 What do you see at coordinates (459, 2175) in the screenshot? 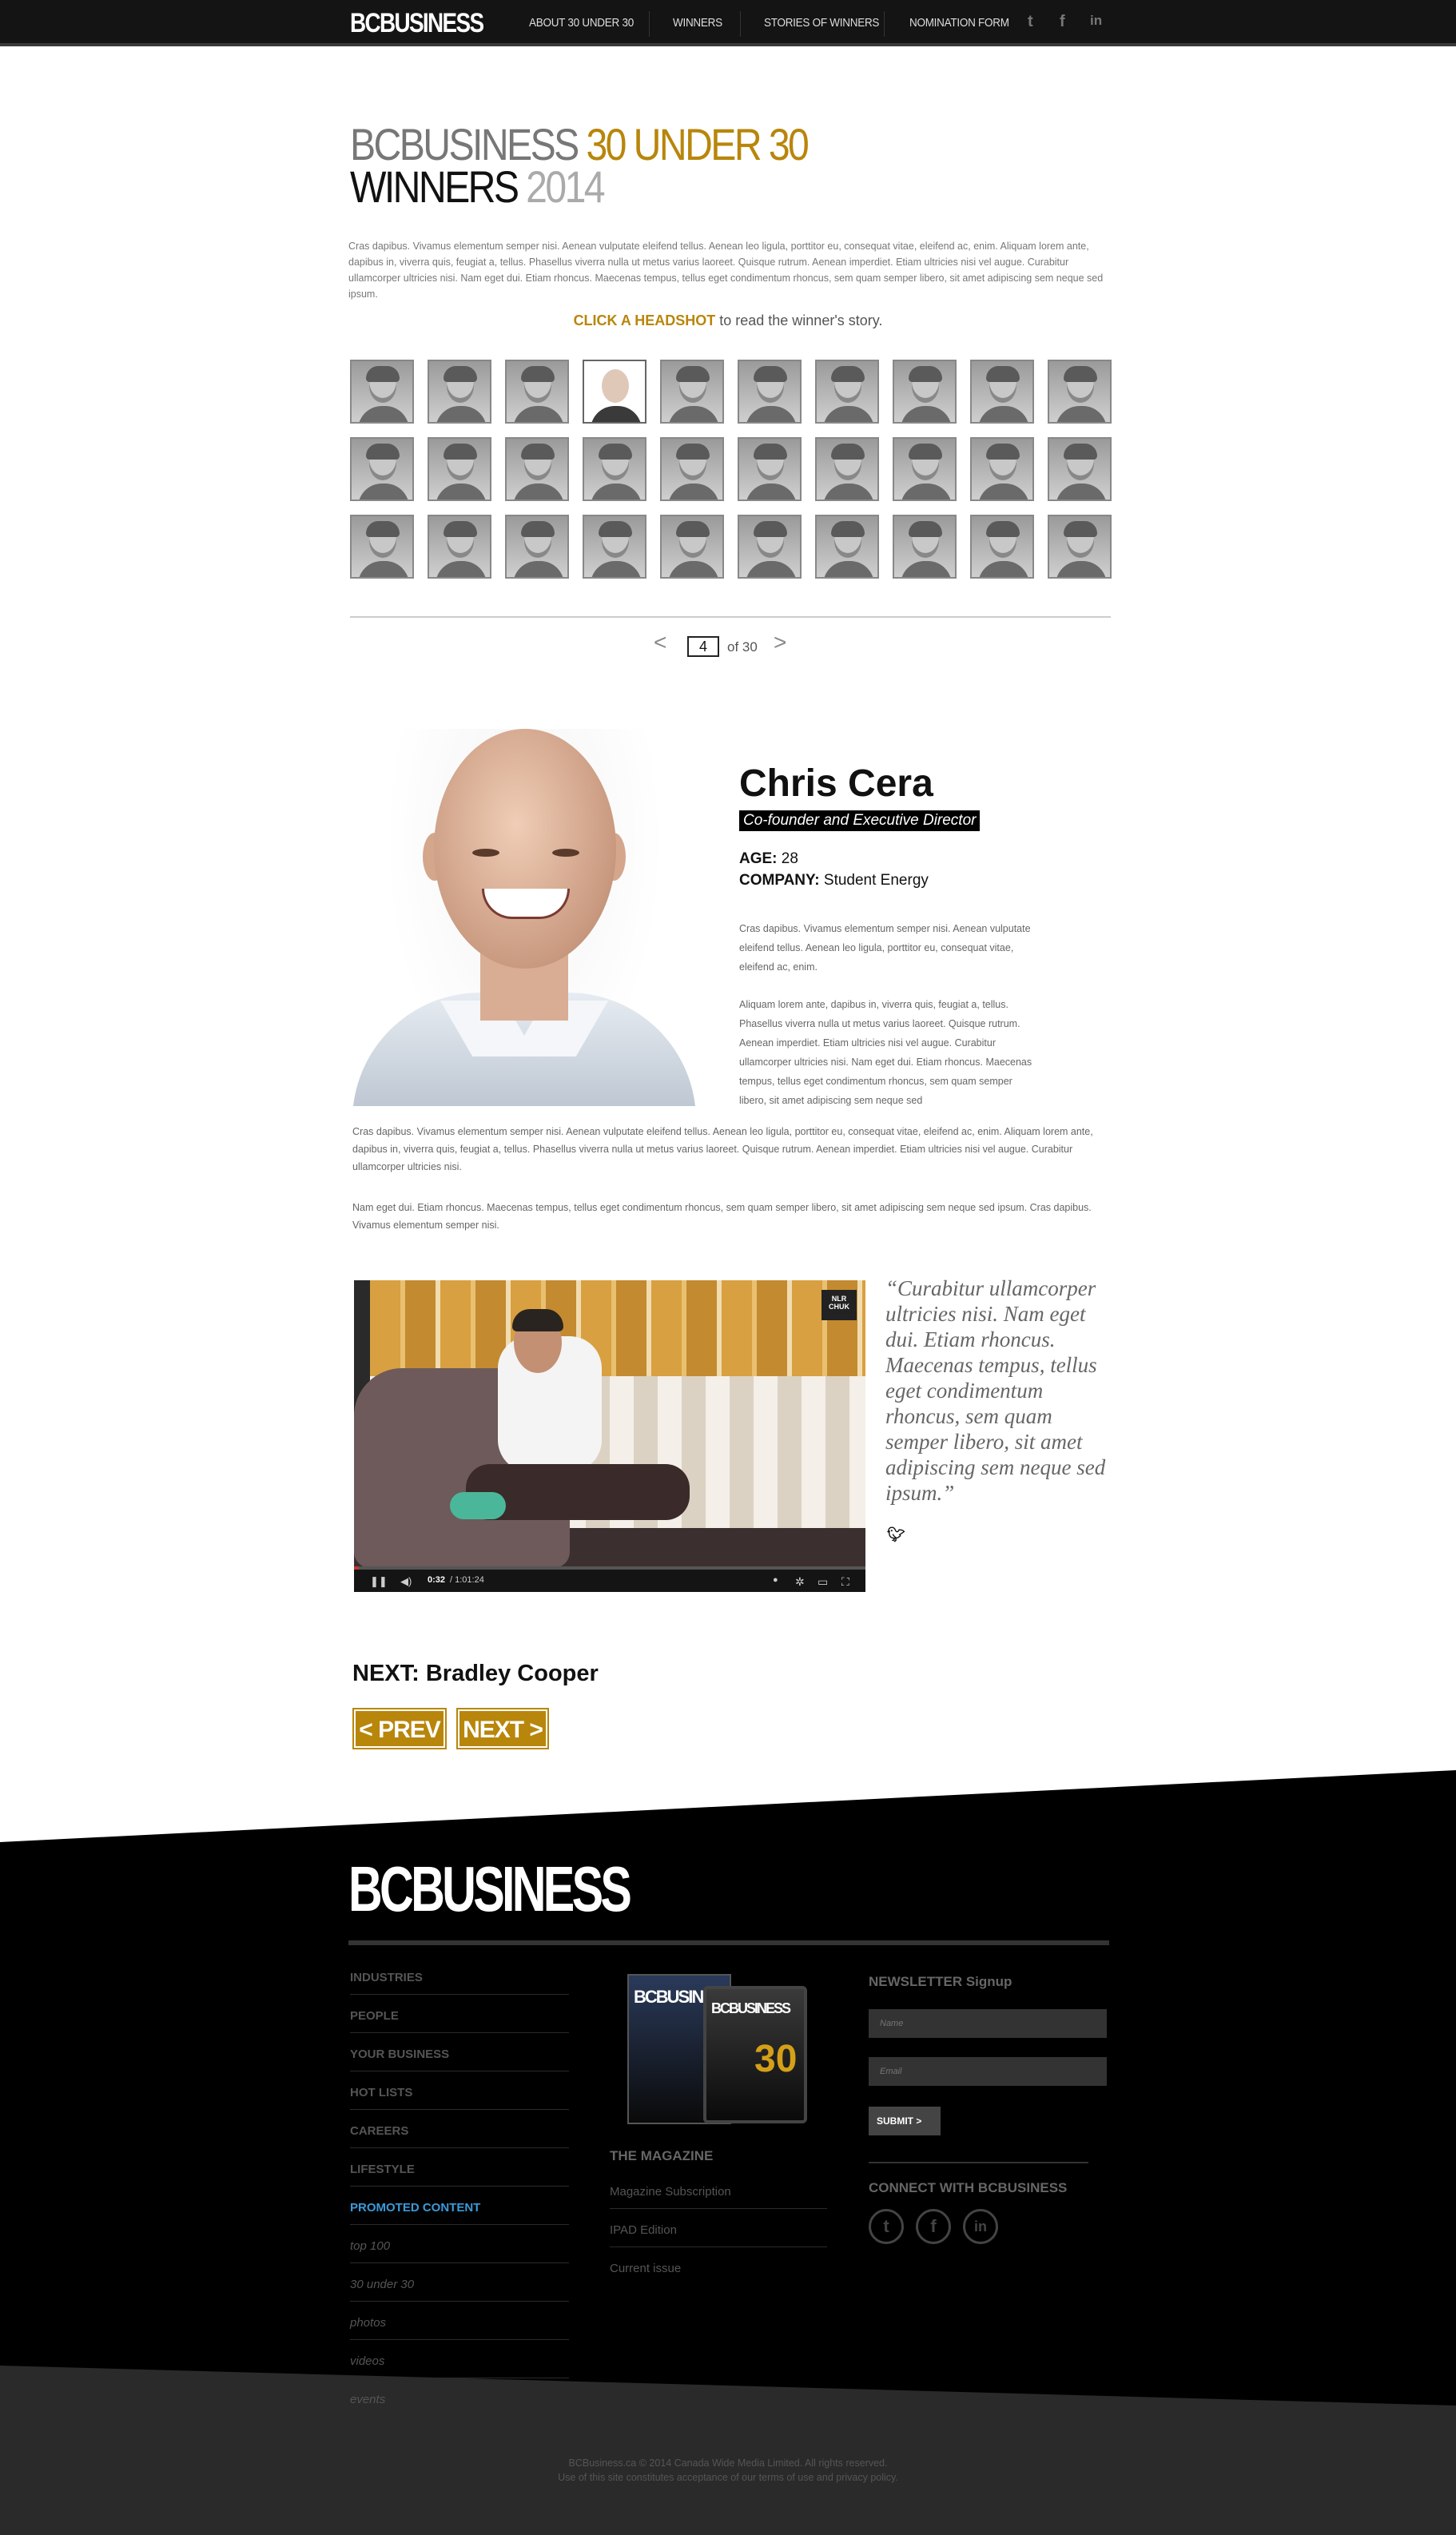
I see `footer-link-lifestyle: LIFESTYLE` at bounding box center [459, 2175].